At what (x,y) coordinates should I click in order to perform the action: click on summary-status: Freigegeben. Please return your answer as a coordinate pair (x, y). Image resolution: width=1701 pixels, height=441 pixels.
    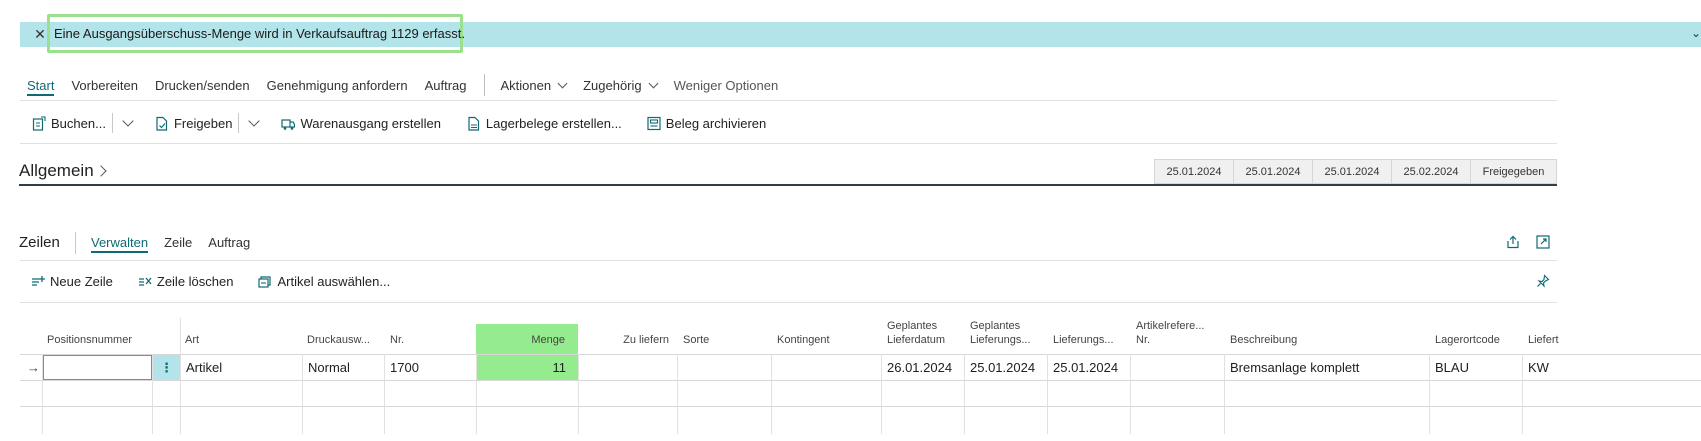
    Looking at the image, I should click on (1513, 171).